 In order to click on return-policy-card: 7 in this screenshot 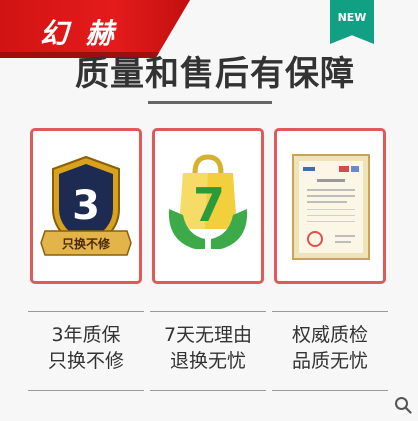, I will do `click(208, 206)`.